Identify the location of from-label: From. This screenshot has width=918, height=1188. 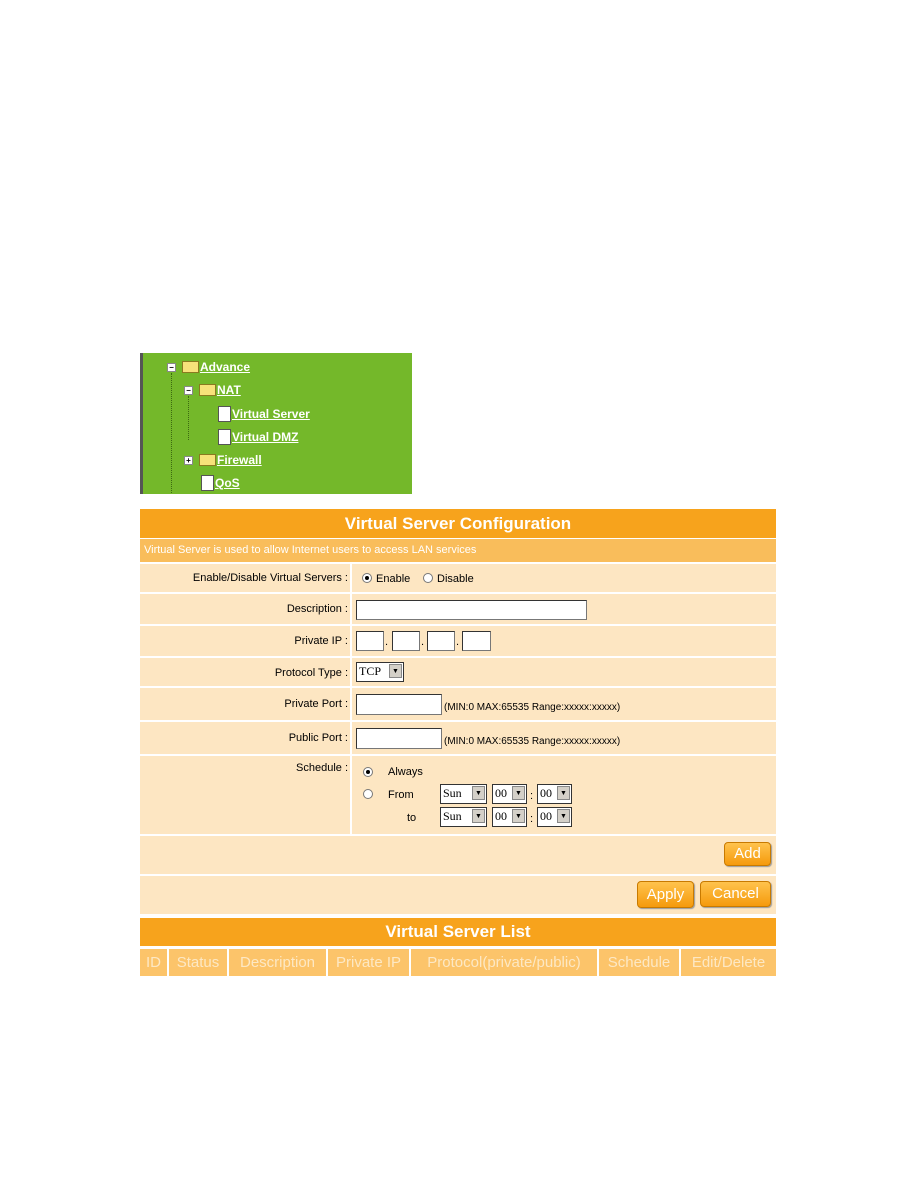
(401, 795).